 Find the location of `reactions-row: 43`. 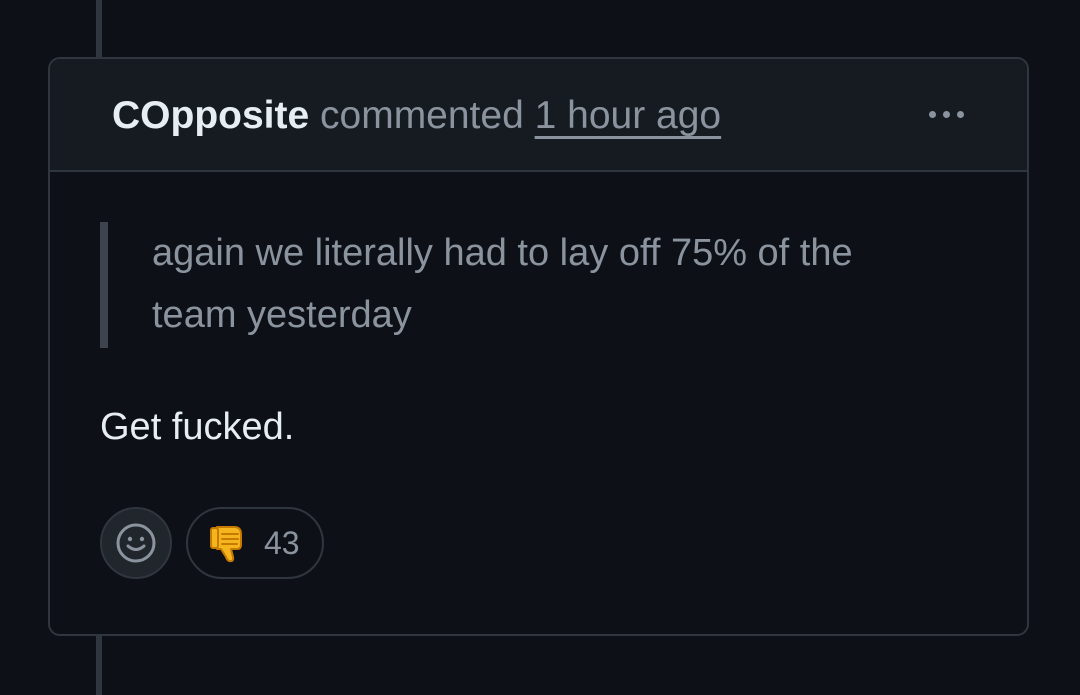

reactions-row: 43 is located at coordinates (212, 543).